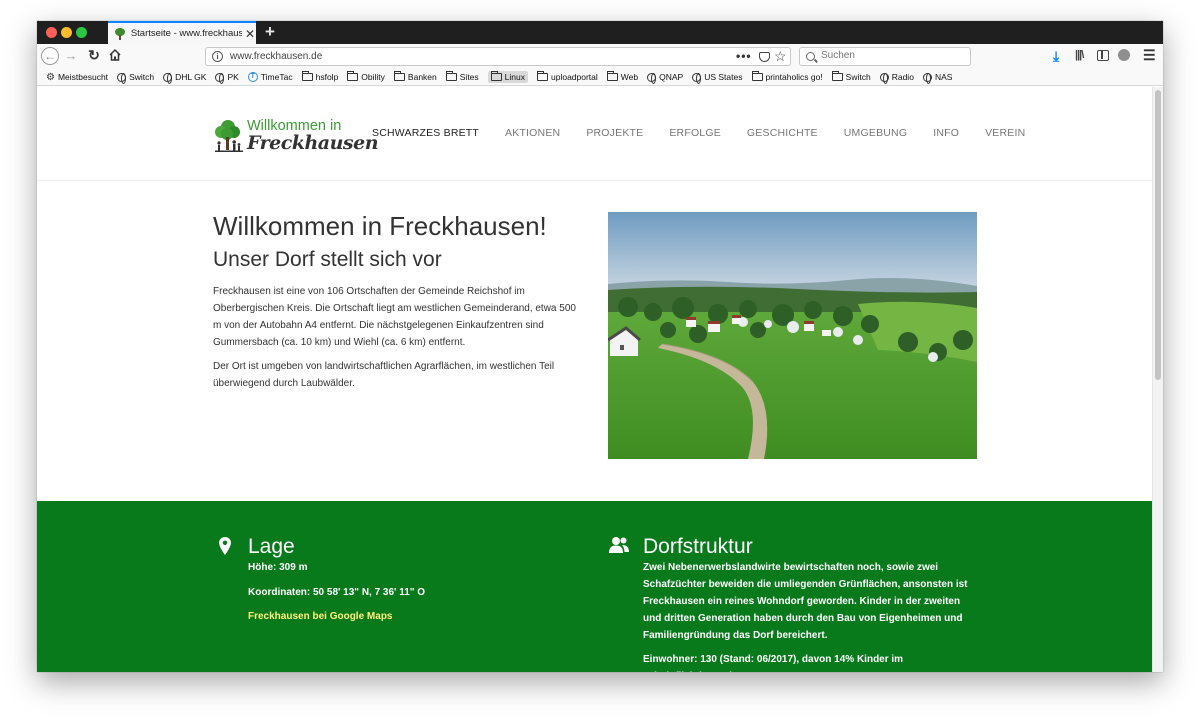 This screenshot has height=726, width=1200. I want to click on minimize-window-button, so click(66, 32).